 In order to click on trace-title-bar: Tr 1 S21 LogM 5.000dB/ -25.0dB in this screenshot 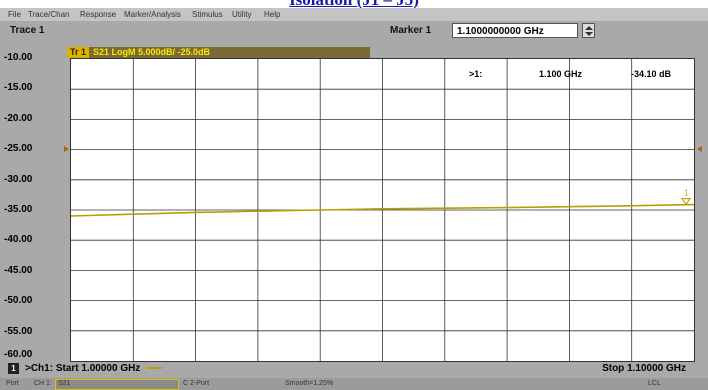, I will do `click(218, 52)`.